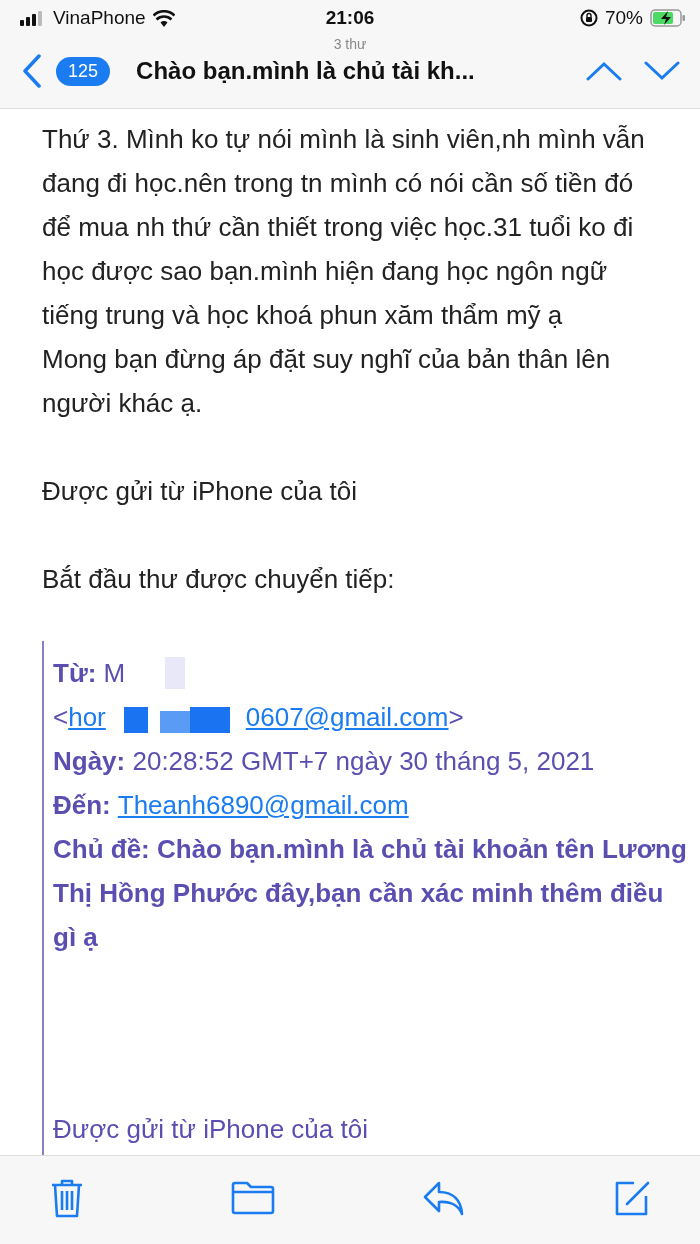  What do you see at coordinates (200, 491) in the screenshot?
I see `message-text: Được gửi từ iPhone của tôi` at bounding box center [200, 491].